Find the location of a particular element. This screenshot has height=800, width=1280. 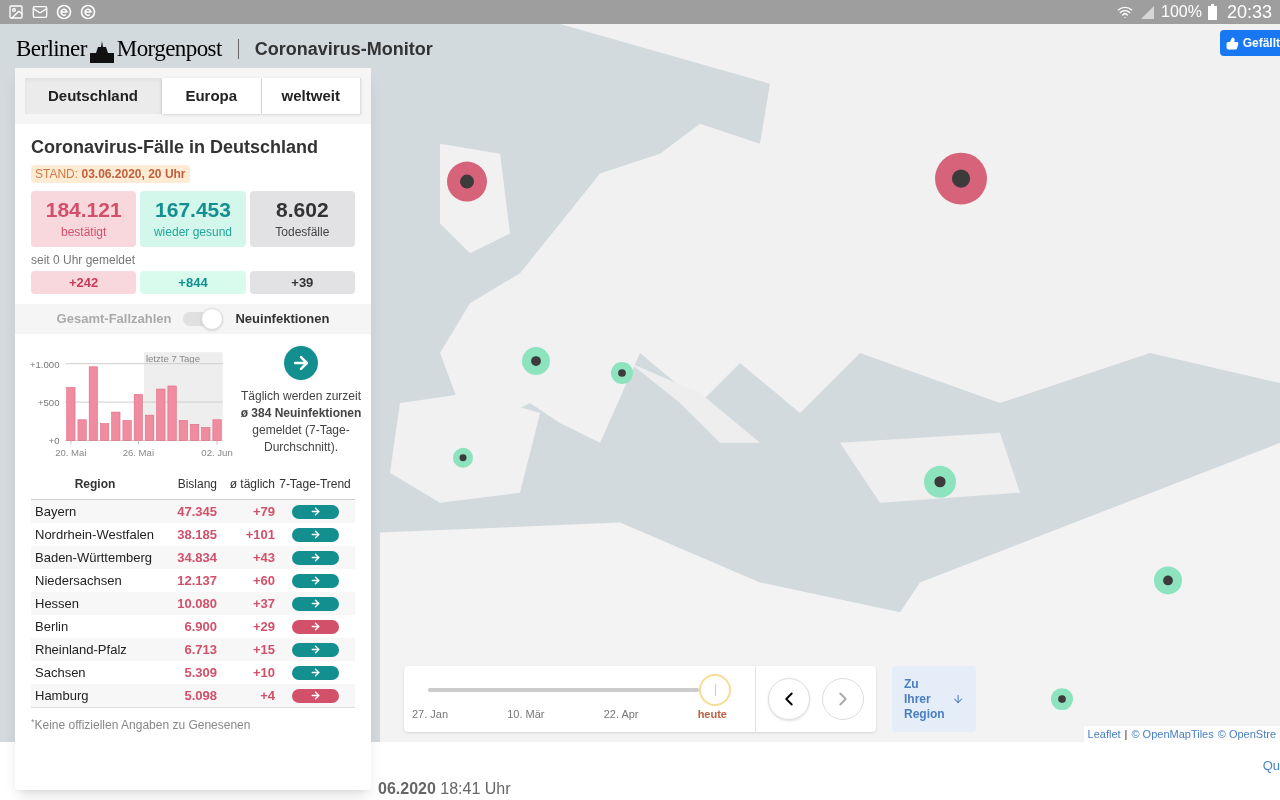

update-date: 06.2020 is located at coordinates (407, 788).